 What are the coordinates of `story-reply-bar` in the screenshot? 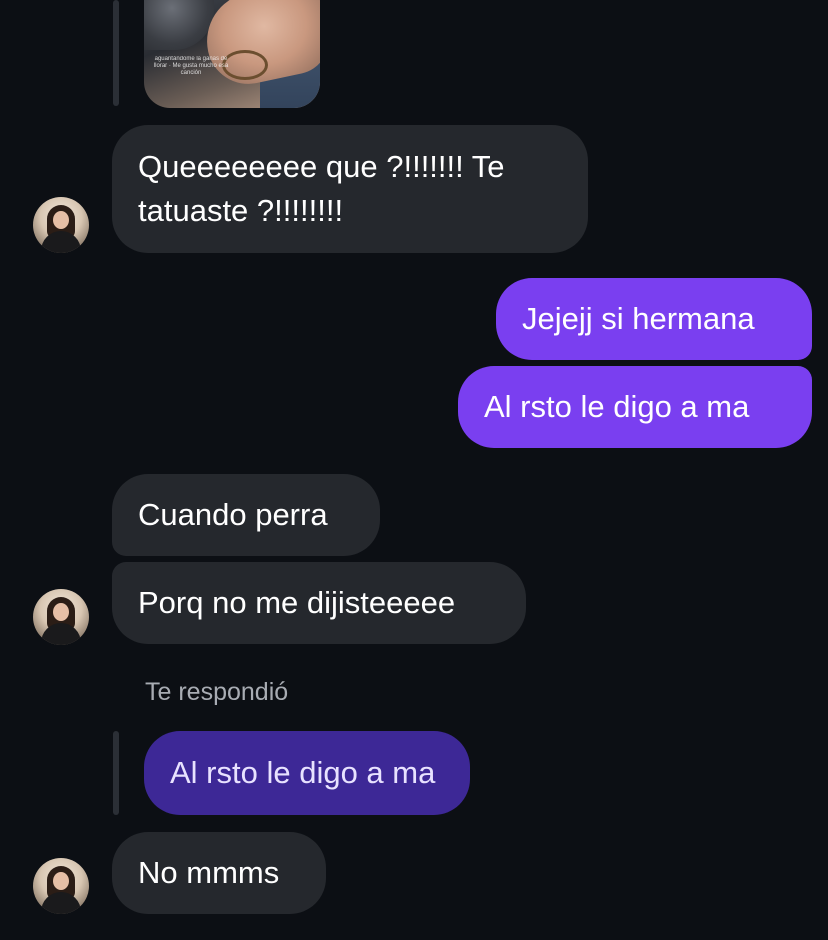 It's located at (116, 53).